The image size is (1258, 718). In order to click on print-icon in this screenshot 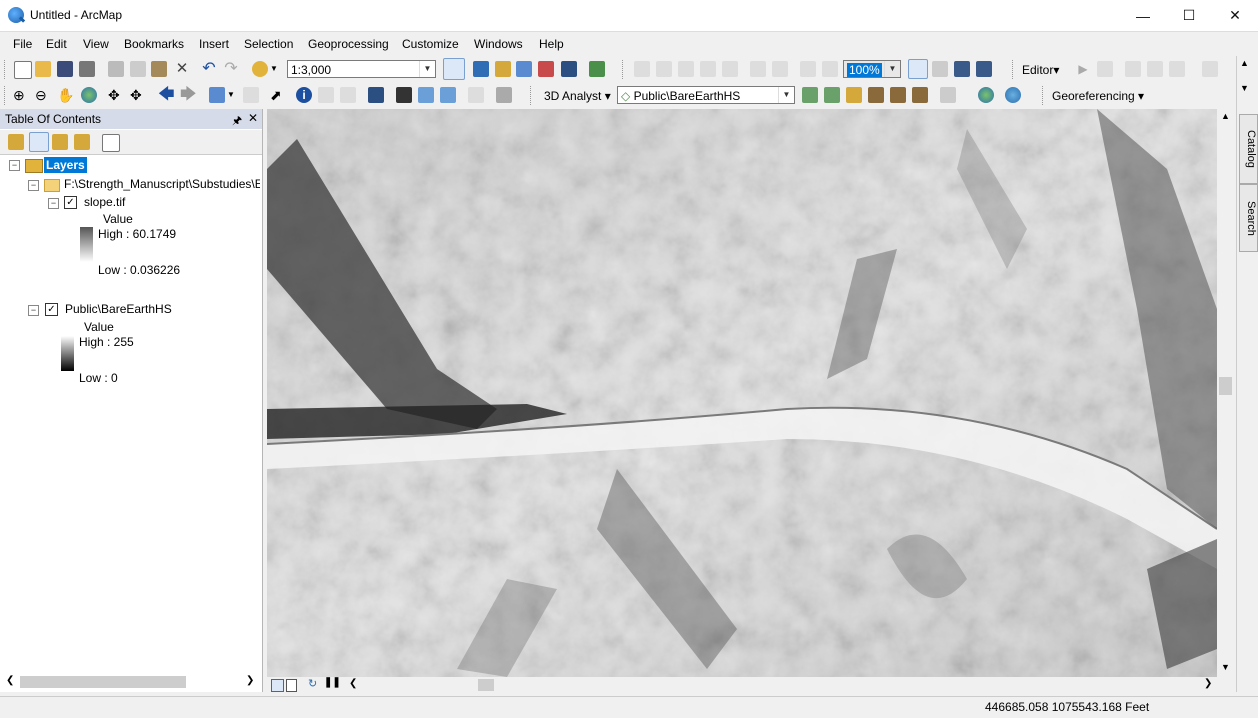, I will do `click(87, 69)`.